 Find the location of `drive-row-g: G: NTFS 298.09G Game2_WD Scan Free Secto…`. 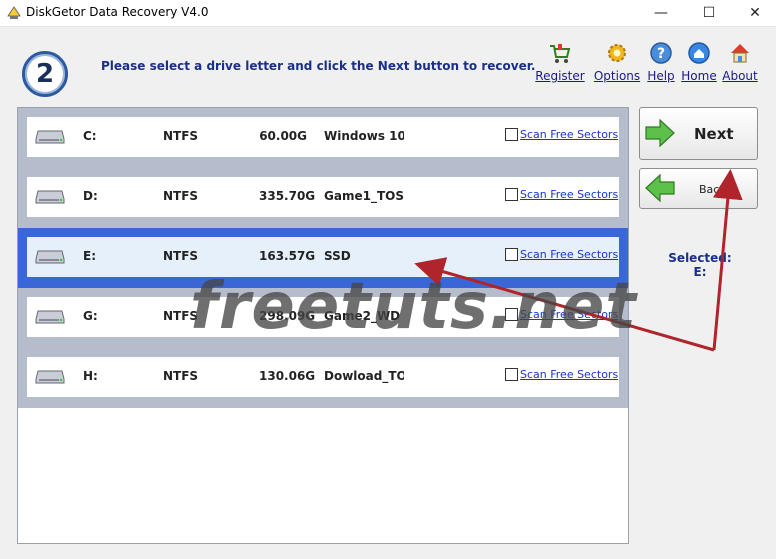

drive-row-g: G: NTFS 298.09G Game2_WD Scan Free Secto… is located at coordinates (323, 317).